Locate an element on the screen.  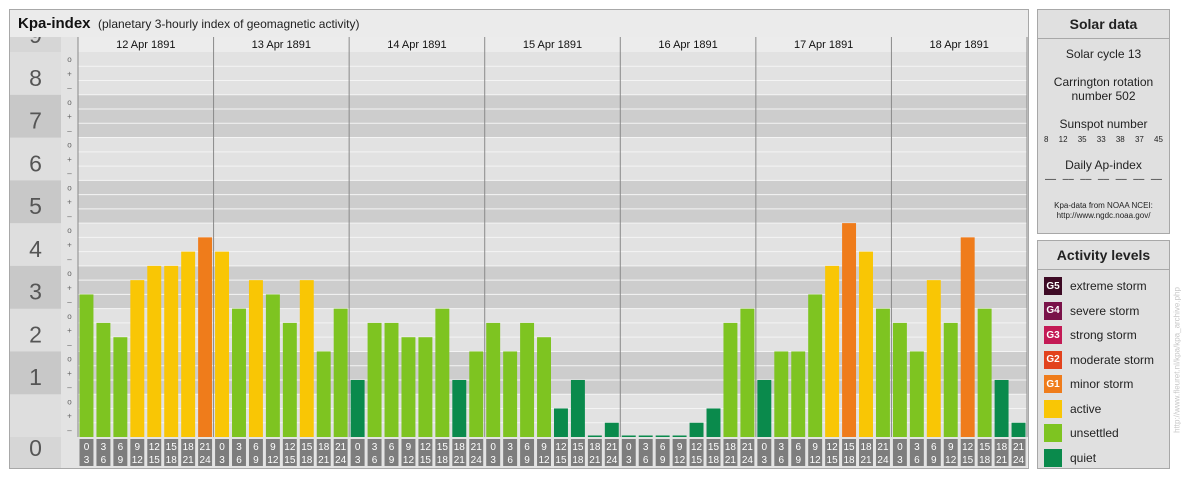
legend-item-unsettled: unsettled is located at coordinates (1103, 433).